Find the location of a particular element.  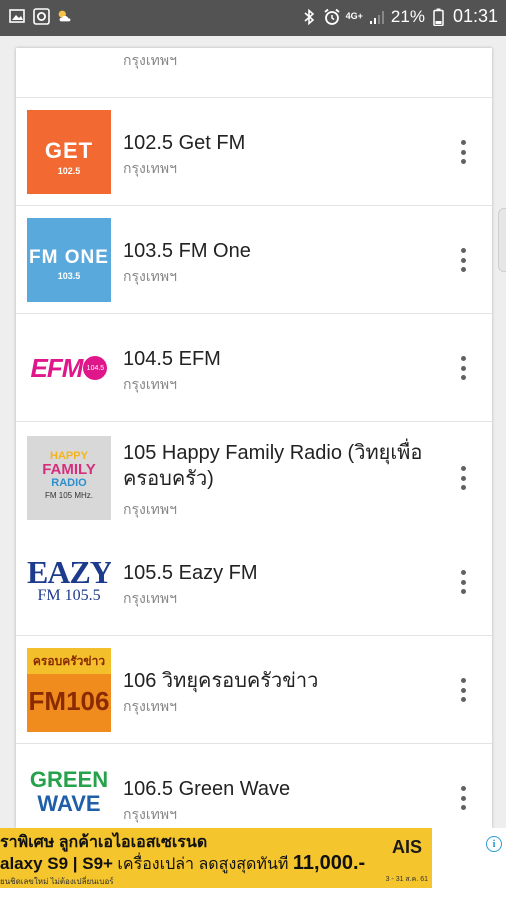

logo-text: ครอบครัวข่าว is located at coordinates (69, 661).